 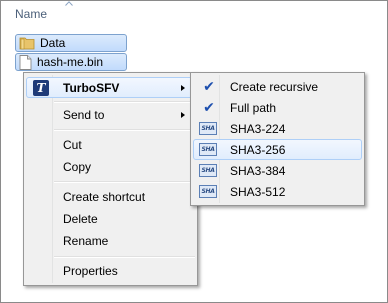 What do you see at coordinates (25, 62) in the screenshot?
I see `file-icon` at bounding box center [25, 62].